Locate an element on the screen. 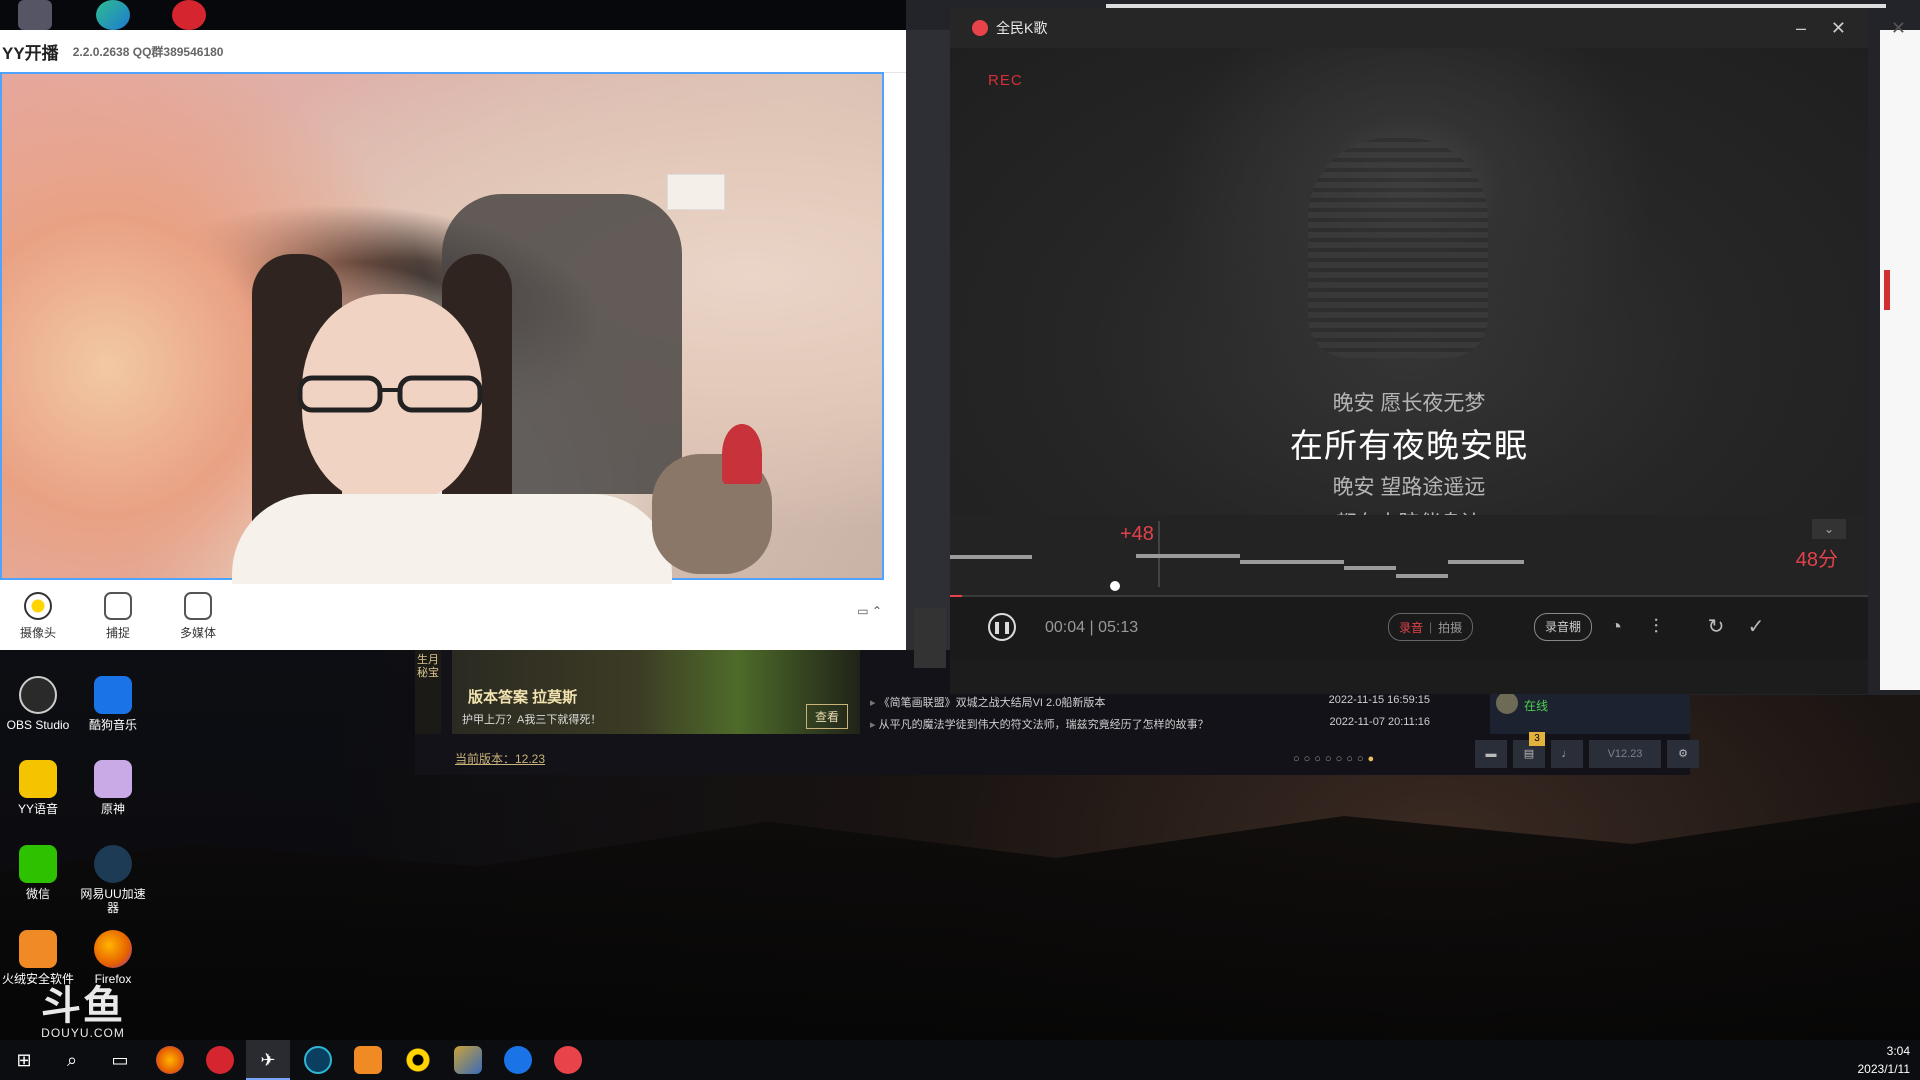 The image size is (1920, 1080). task-view-icon: ▭ is located at coordinates (120, 1060).